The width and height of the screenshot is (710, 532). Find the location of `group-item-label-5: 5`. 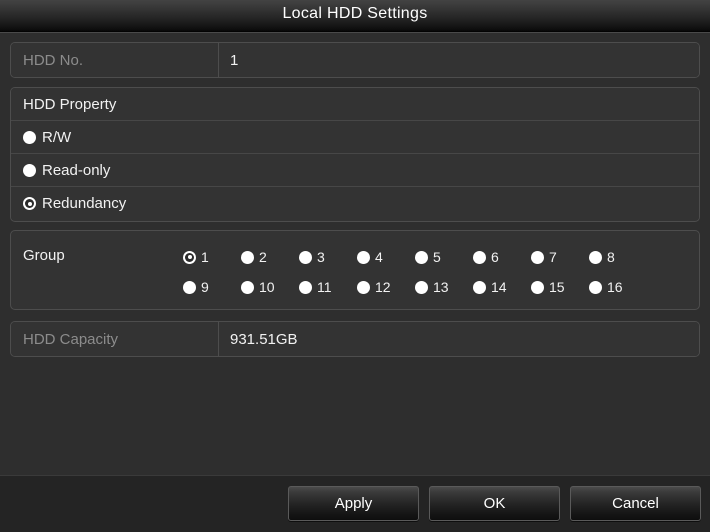

group-item-label-5: 5 is located at coordinates (437, 257).